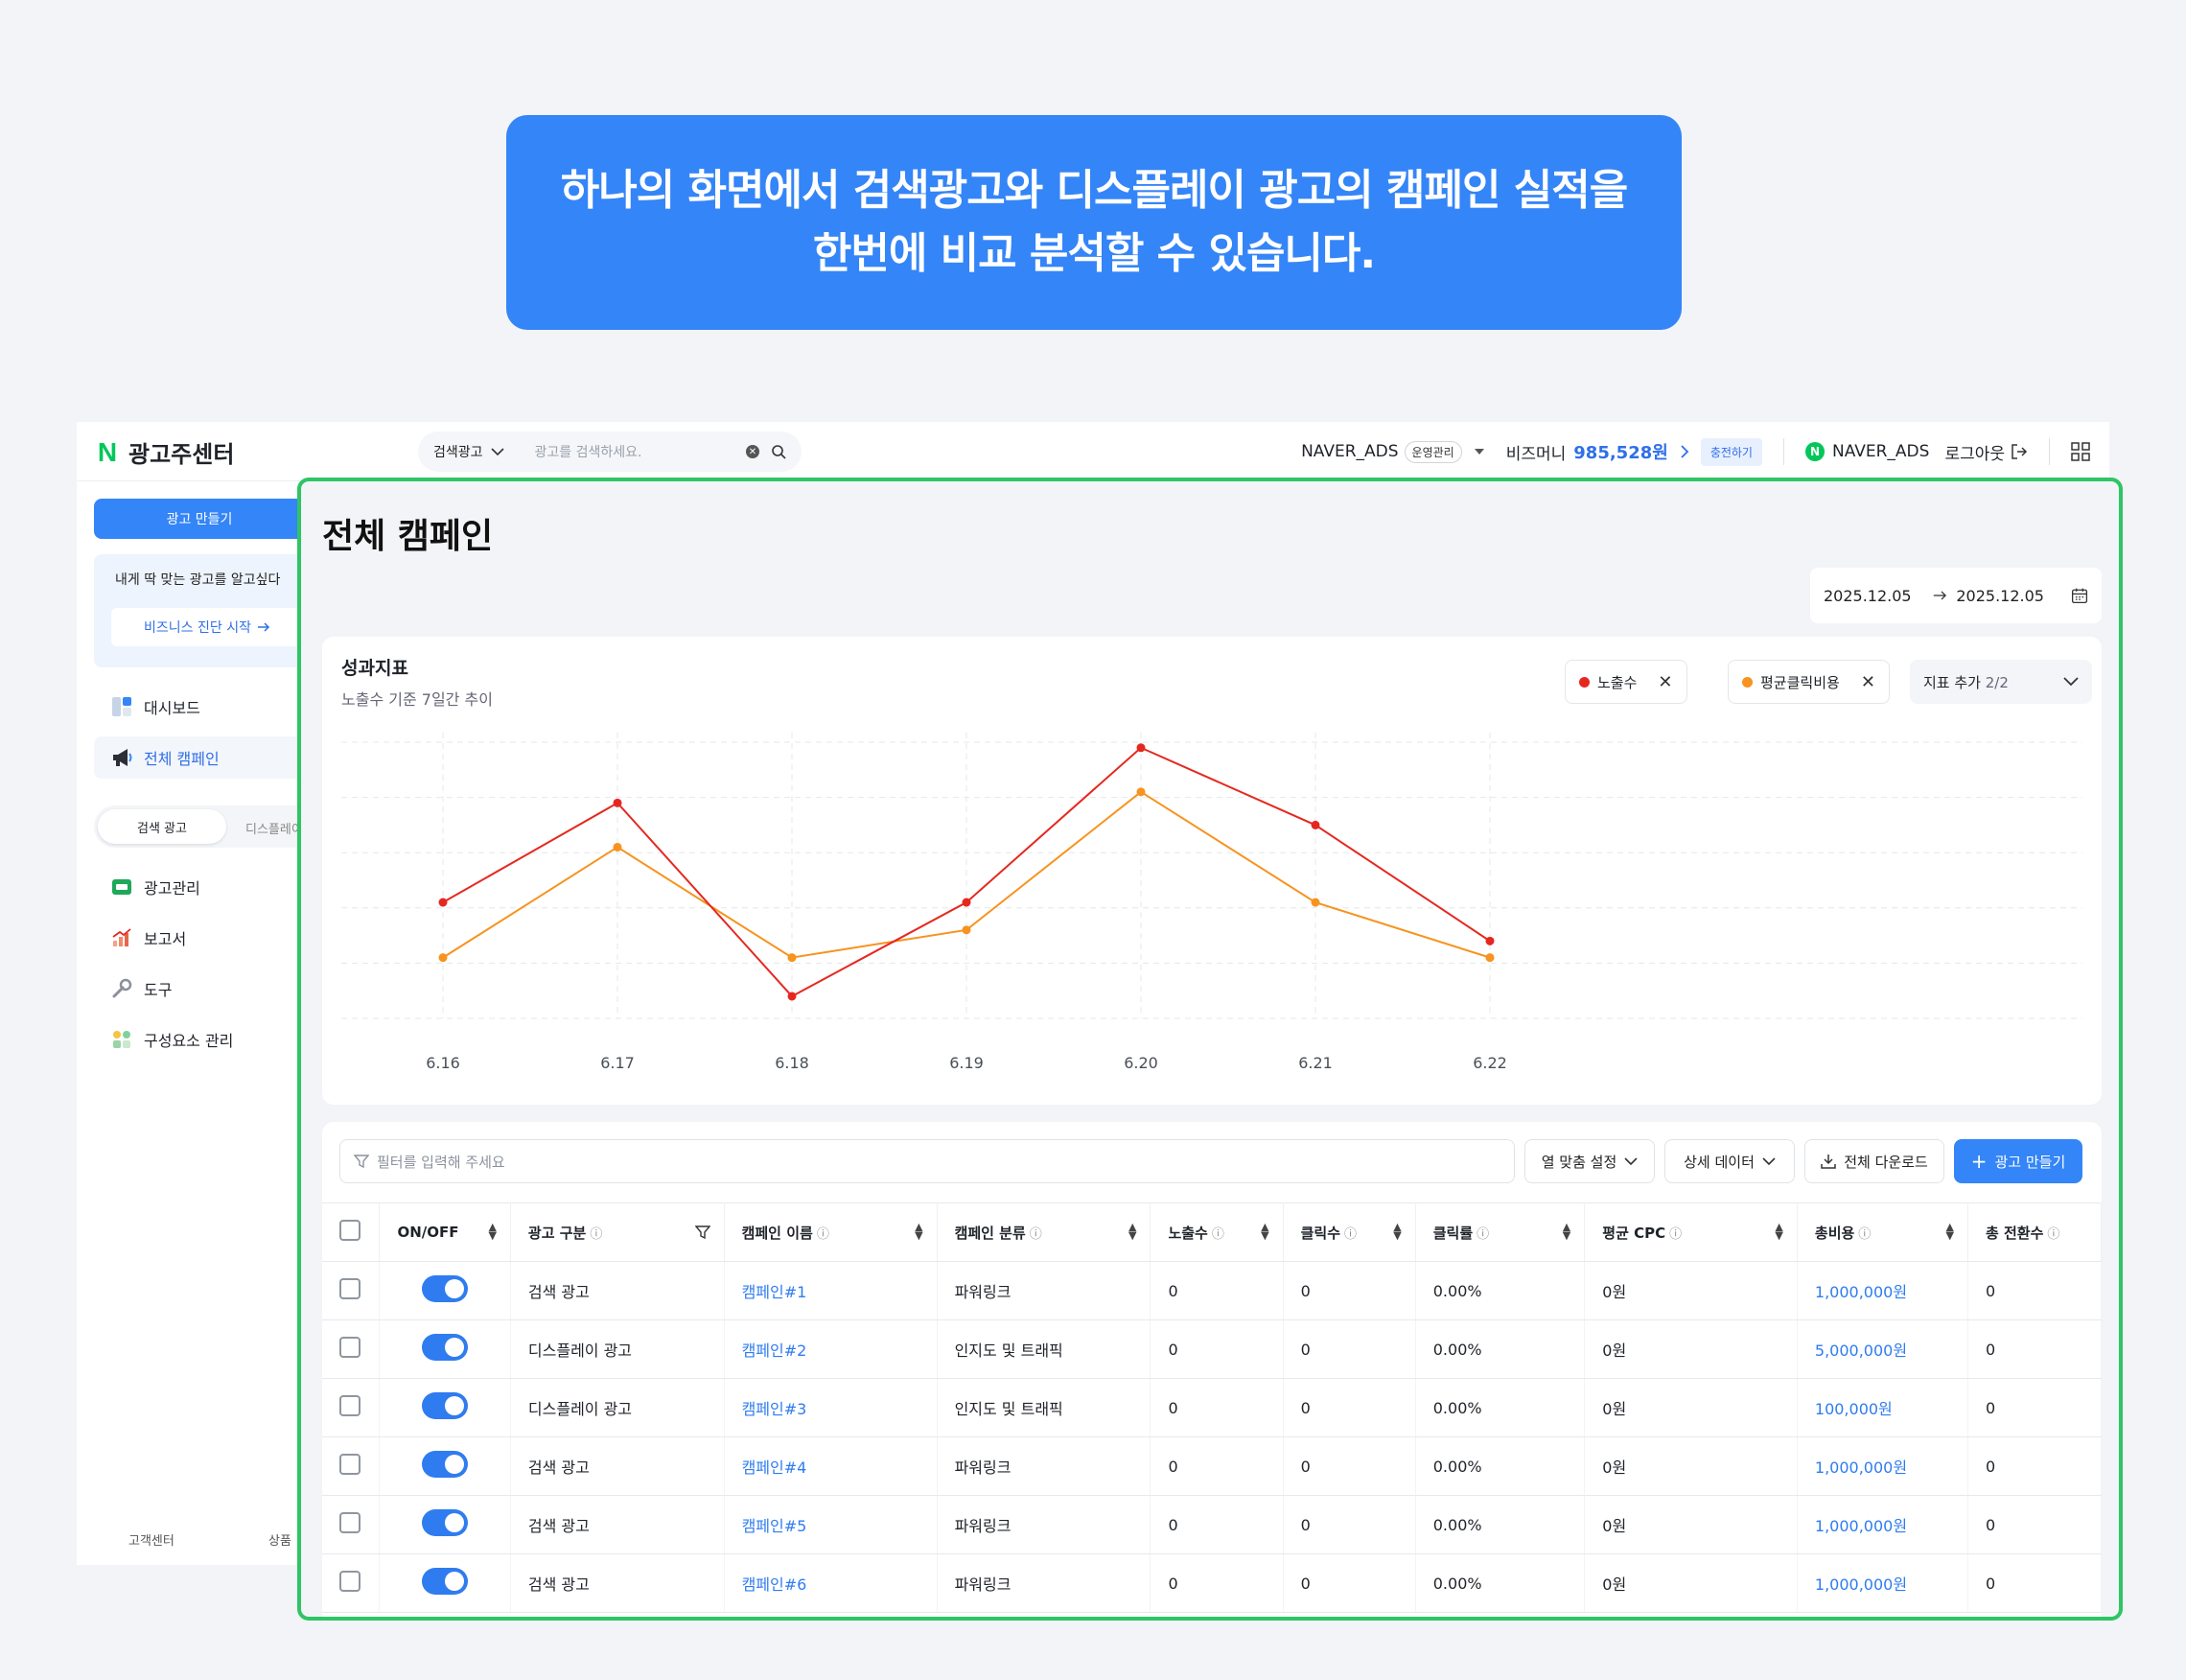 The width and height of the screenshot is (2186, 1680). What do you see at coordinates (778, 451) in the screenshot?
I see `search-icon` at bounding box center [778, 451].